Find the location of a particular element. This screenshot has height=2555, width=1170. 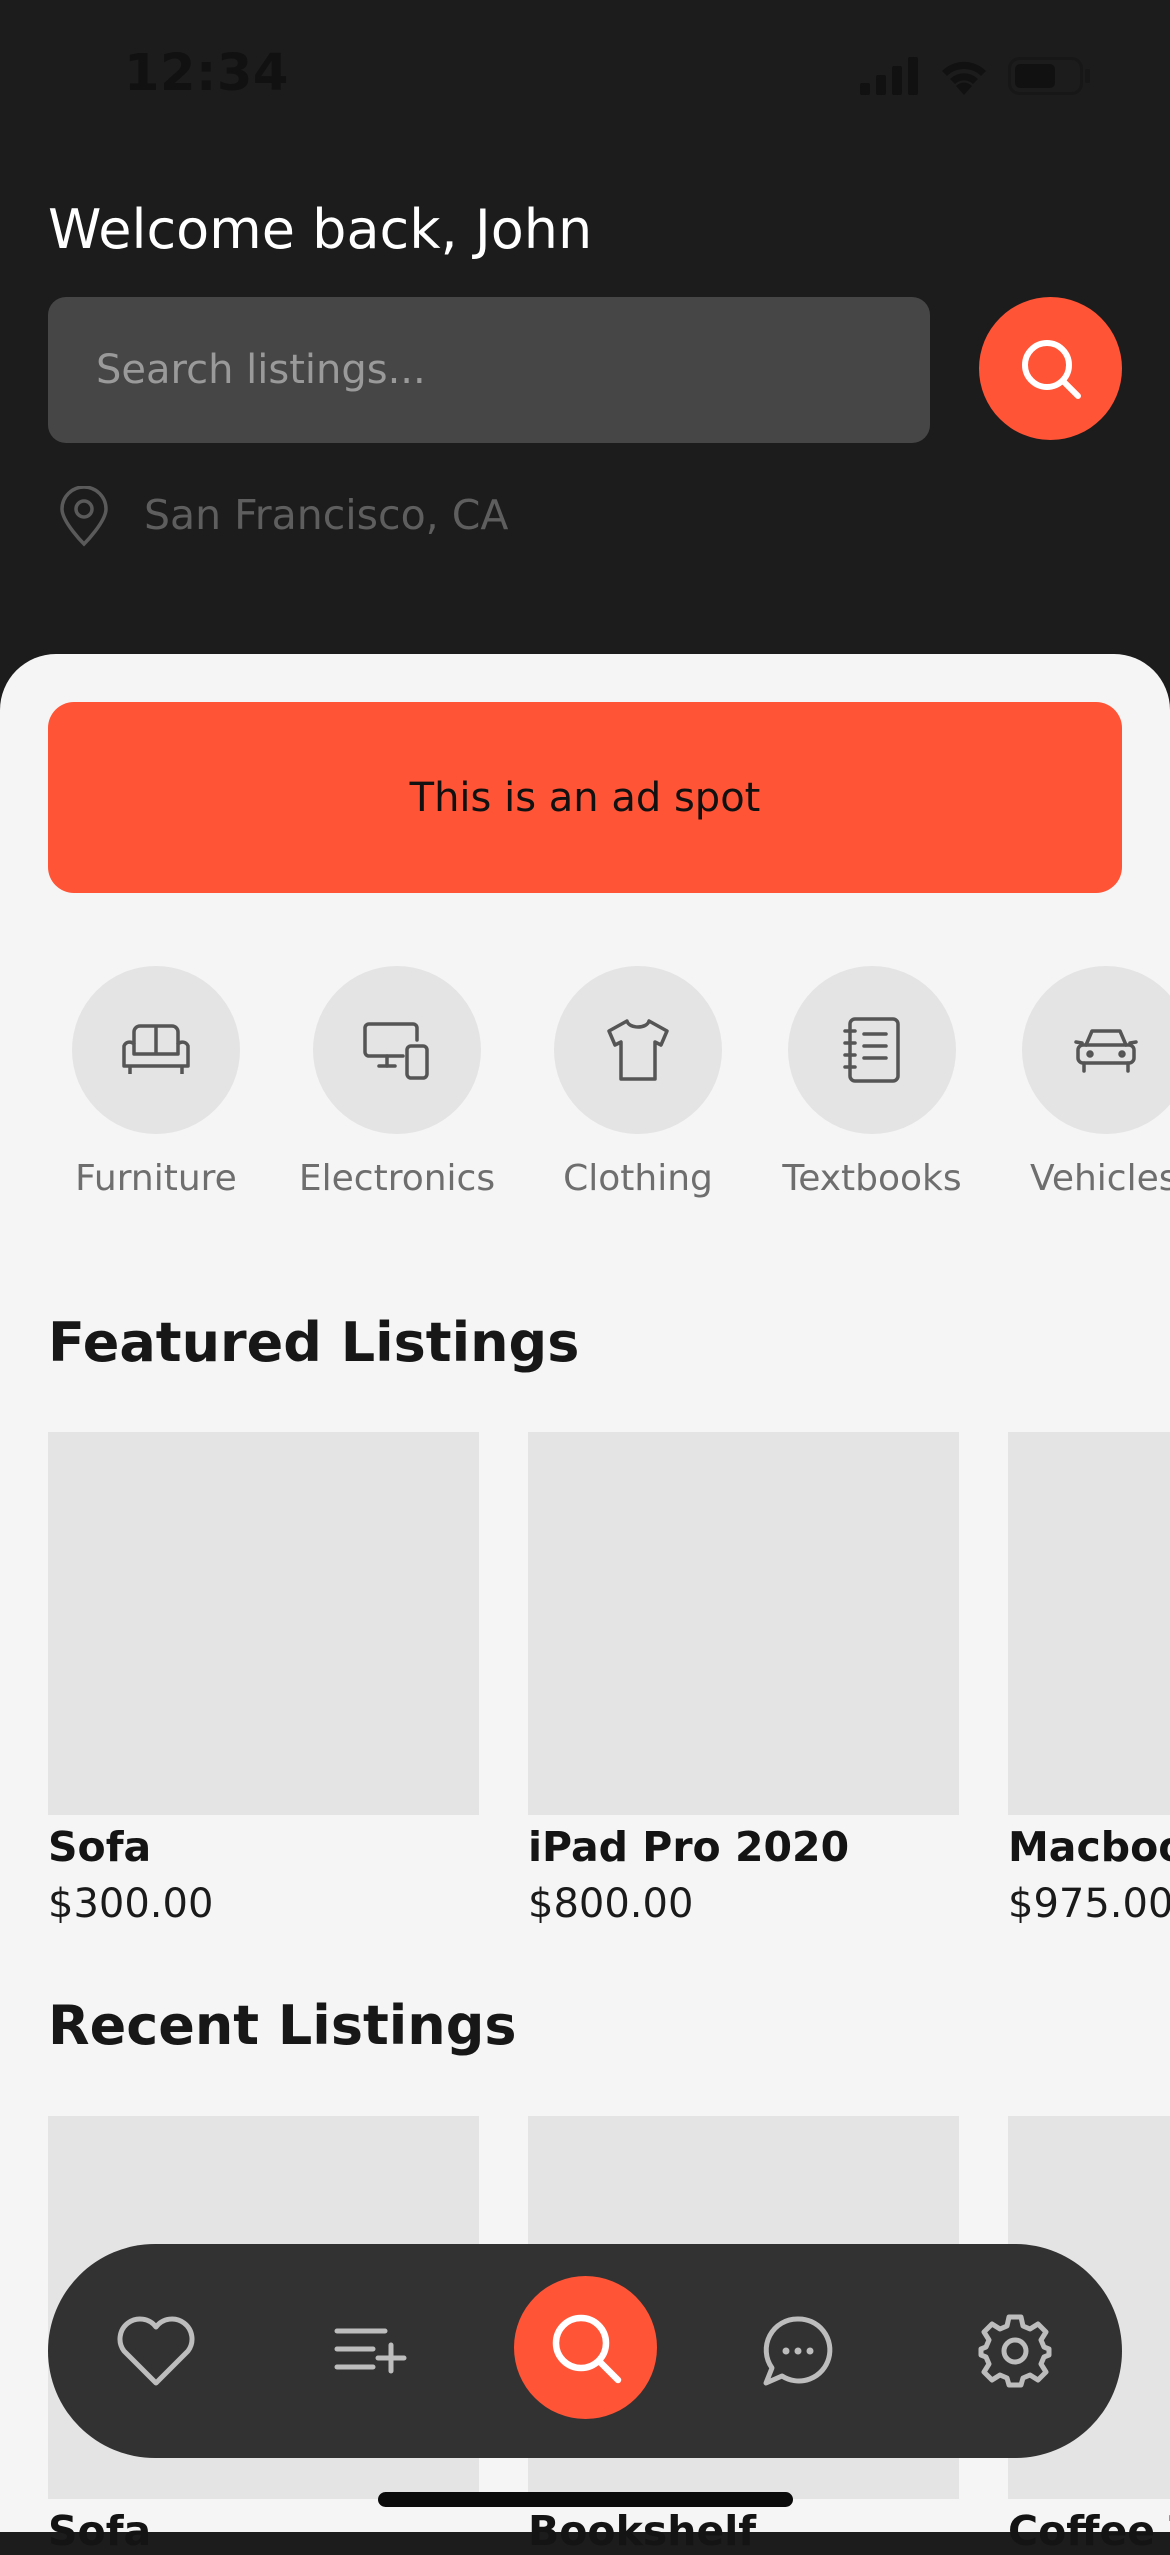

nav-search is located at coordinates (585, 2347).